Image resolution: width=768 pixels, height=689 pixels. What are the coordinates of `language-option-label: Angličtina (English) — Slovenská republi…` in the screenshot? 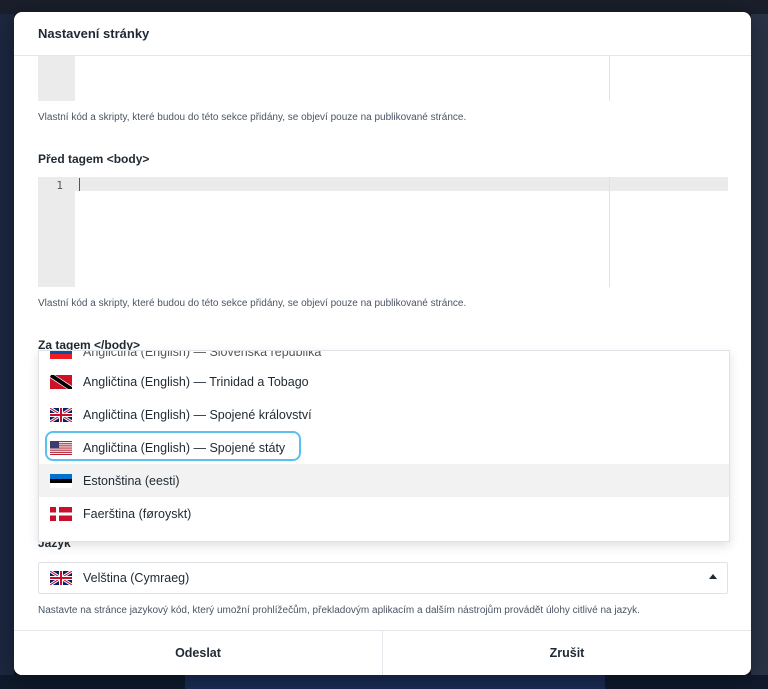 It's located at (202, 354).